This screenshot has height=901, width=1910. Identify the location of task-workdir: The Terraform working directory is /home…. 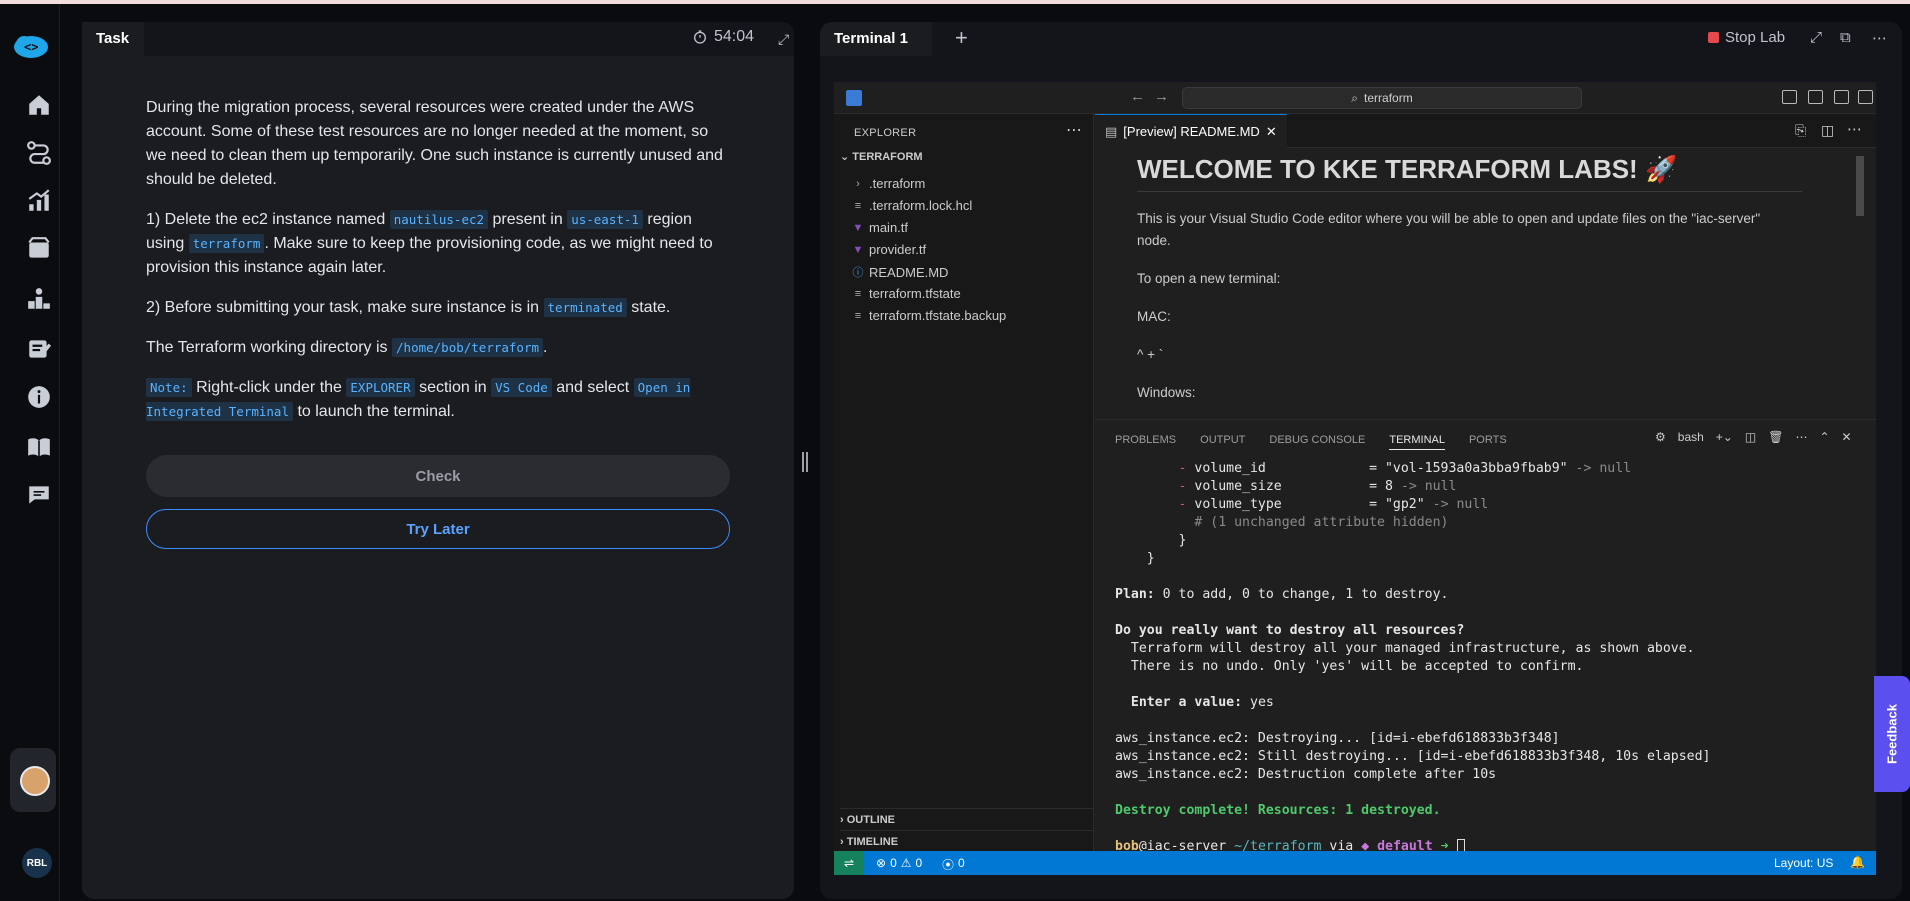
(347, 347).